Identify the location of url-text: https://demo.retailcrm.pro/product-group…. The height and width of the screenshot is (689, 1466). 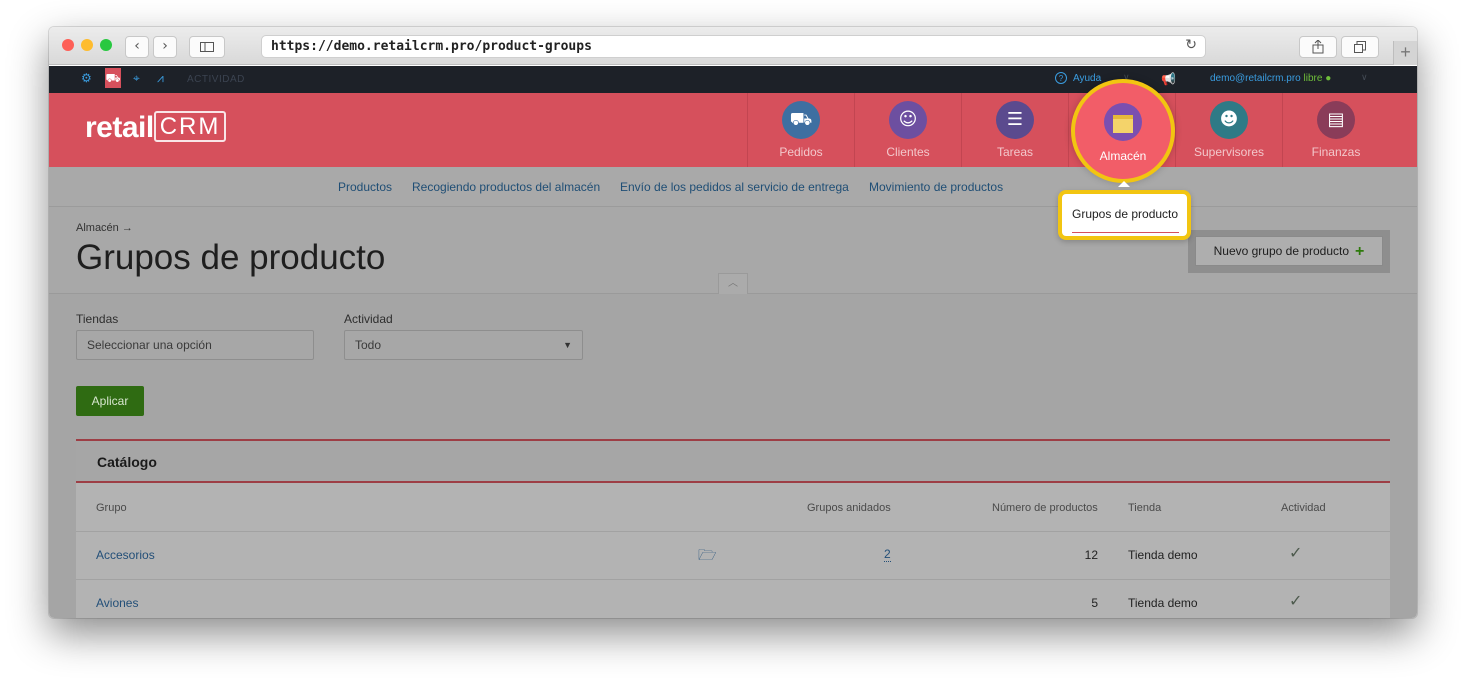
(431, 46).